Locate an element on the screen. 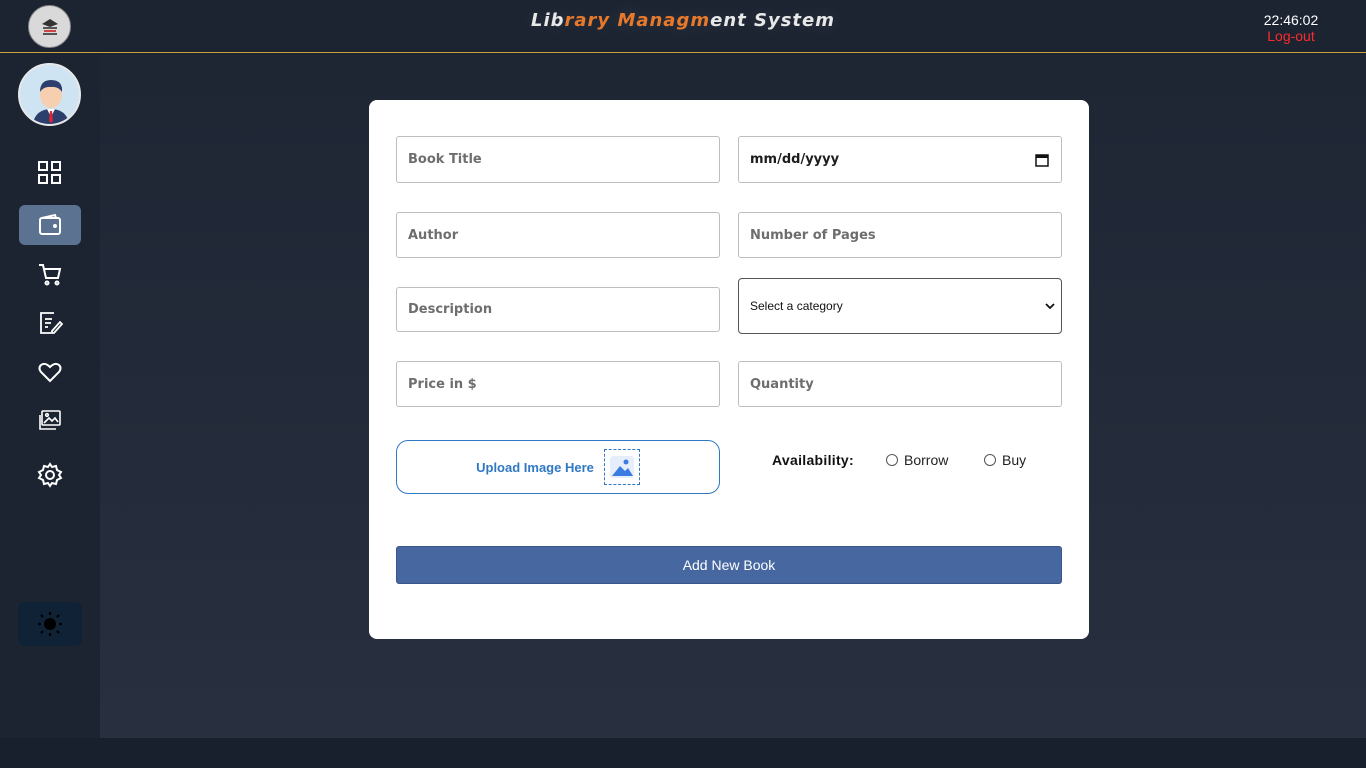 Image resolution: width=1366 pixels, height=768 pixels. calendar-icon is located at coordinates (1042, 160).